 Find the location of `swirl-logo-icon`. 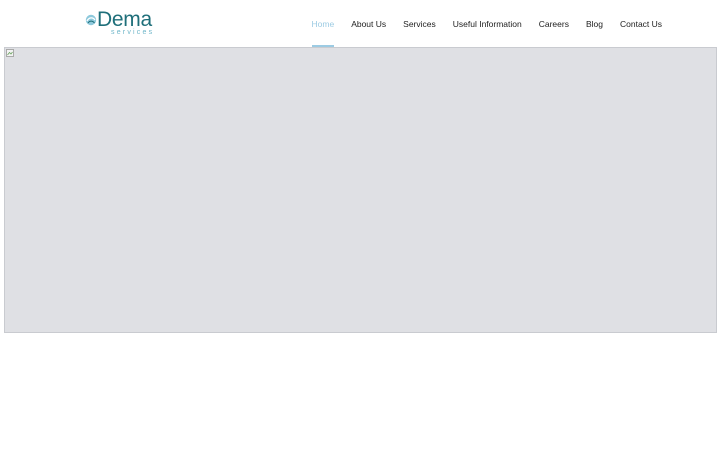

swirl-logo-icon is located at coordinates (91, 20).